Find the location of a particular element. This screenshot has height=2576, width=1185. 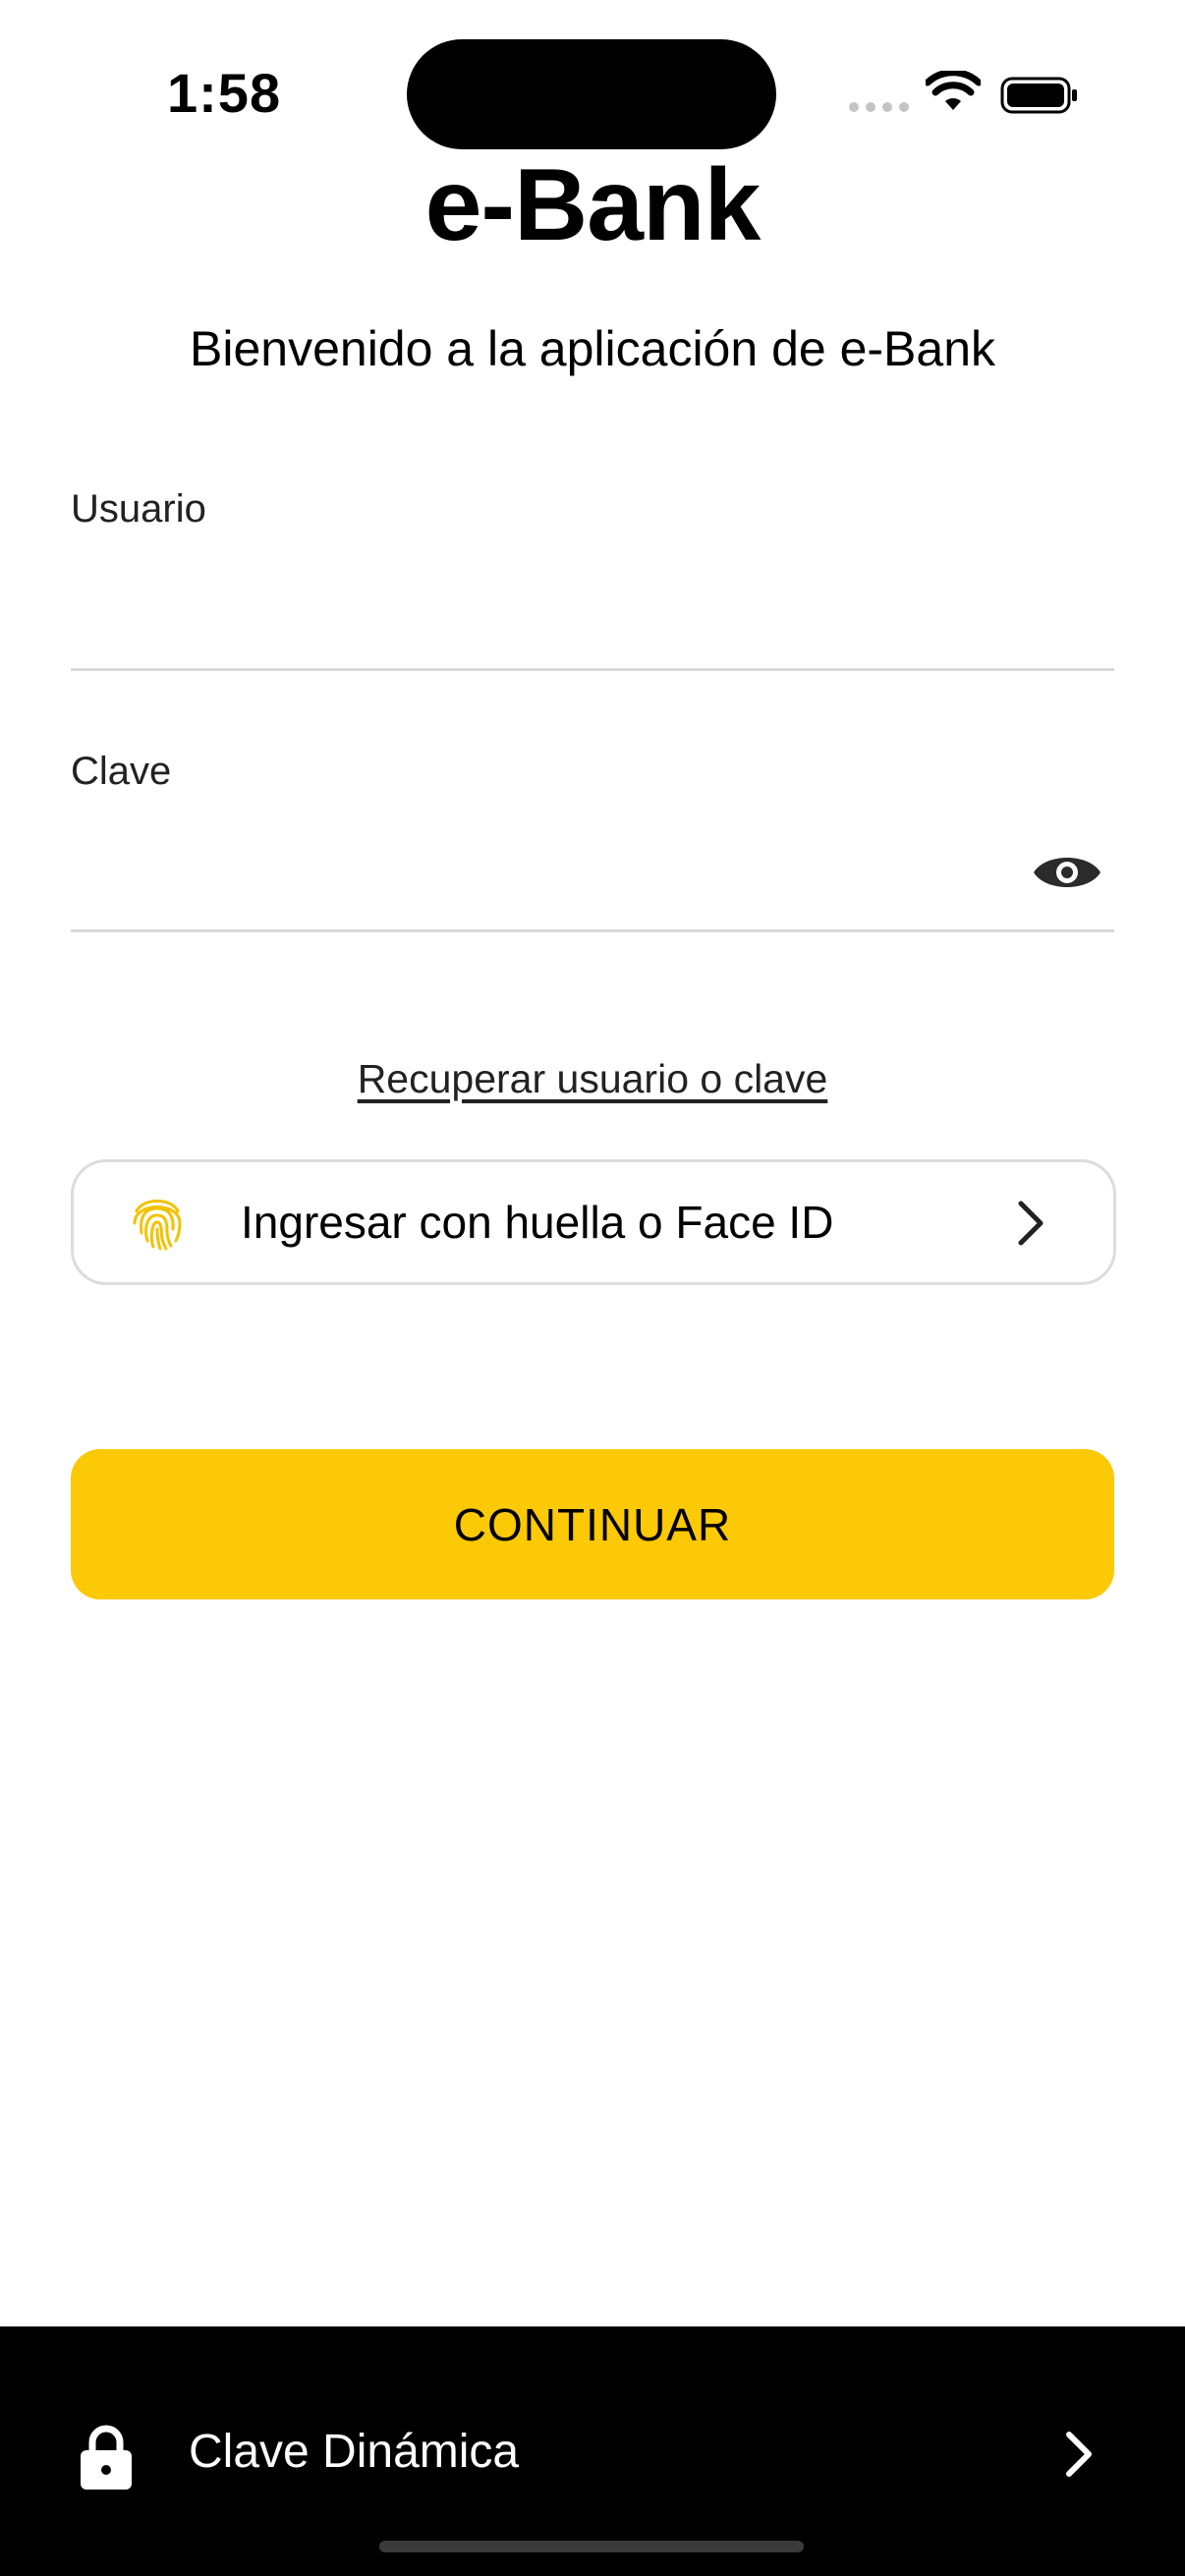

password-label: Clave is located at coordinates (122, 771).